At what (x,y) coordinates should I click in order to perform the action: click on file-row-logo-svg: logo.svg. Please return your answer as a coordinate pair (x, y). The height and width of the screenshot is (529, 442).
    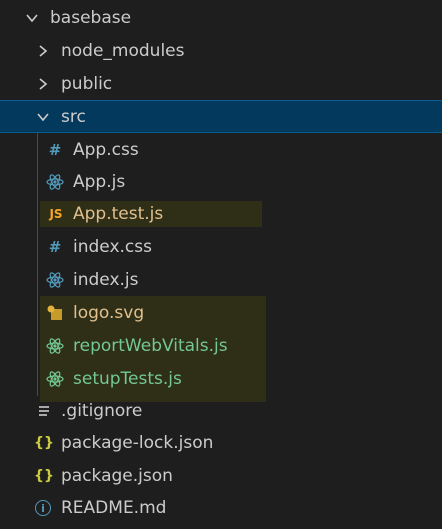
    Looking at the image, I should click on (221, 313).